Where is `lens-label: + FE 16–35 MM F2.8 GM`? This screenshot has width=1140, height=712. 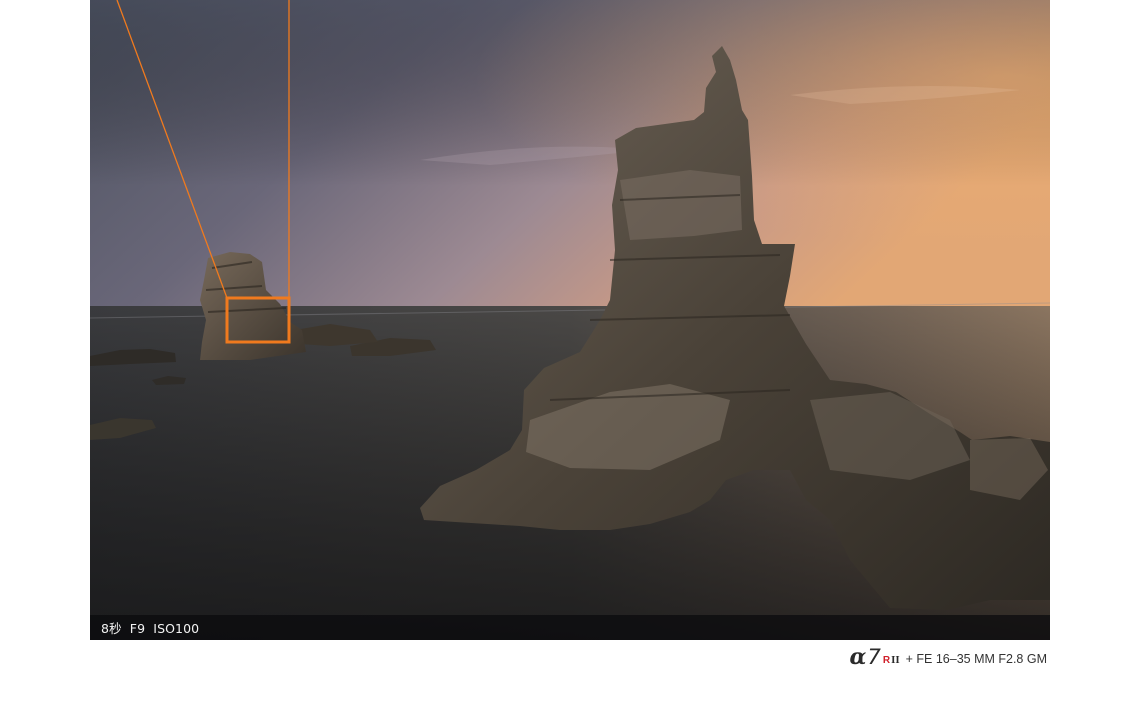
lens-label: + FE 16–35 MM F2.8 GM is located at coordinates (976, 658).